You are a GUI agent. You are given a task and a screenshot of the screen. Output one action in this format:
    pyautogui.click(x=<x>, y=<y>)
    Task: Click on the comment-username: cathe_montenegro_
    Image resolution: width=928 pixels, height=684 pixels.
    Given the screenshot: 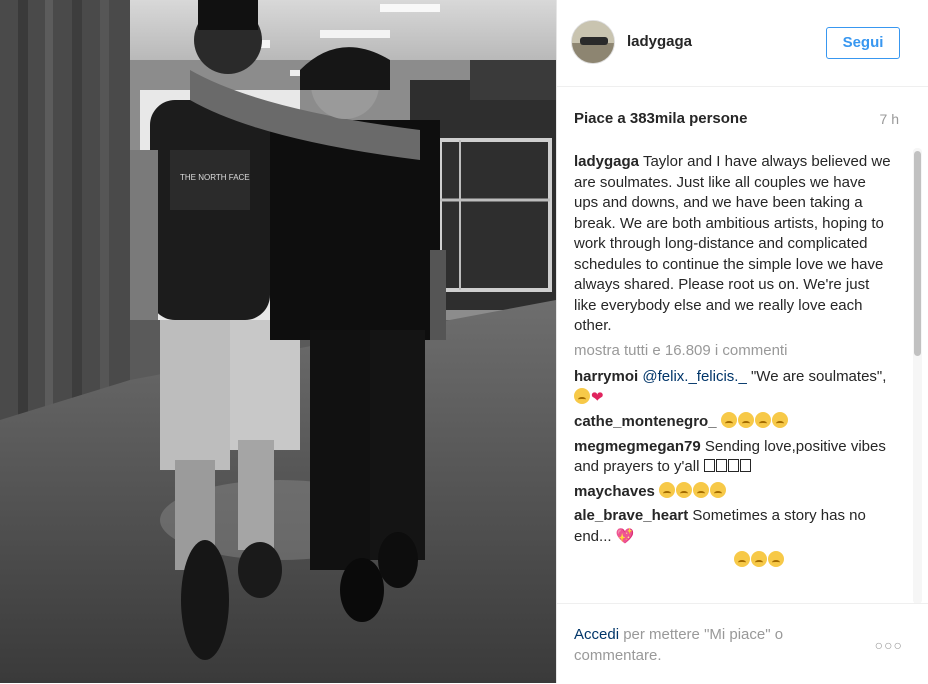 What is the action you would take?
    pyautogui.click(x=645, y=421)
    